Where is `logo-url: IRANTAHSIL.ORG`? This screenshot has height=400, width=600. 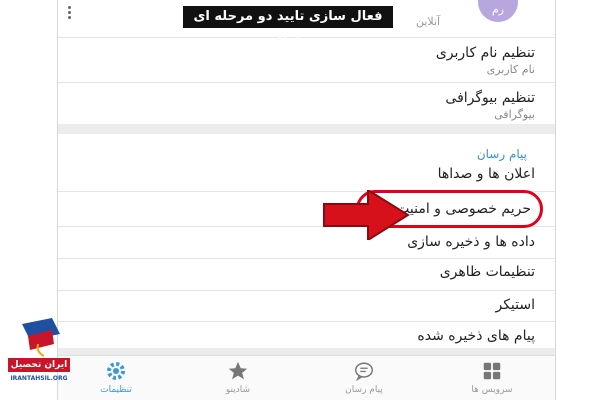 logo-url: IRANTAHSIL.ORG is located at coordinates (39, 378).